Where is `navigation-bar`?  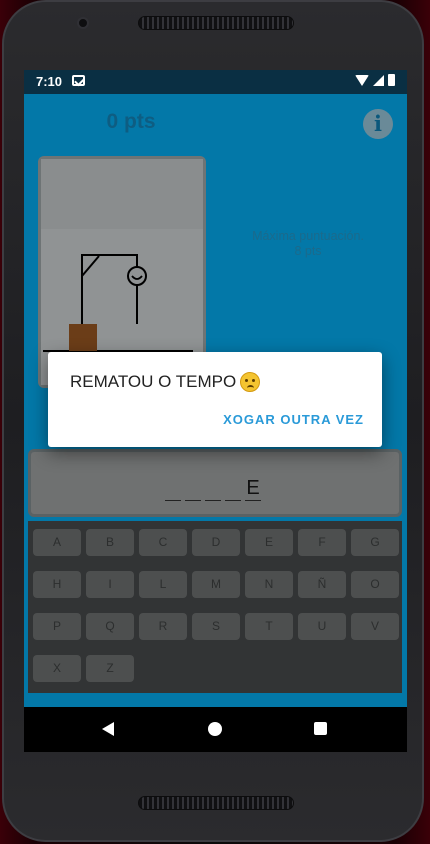
navigation-bar is located at coordinates (215, 729).